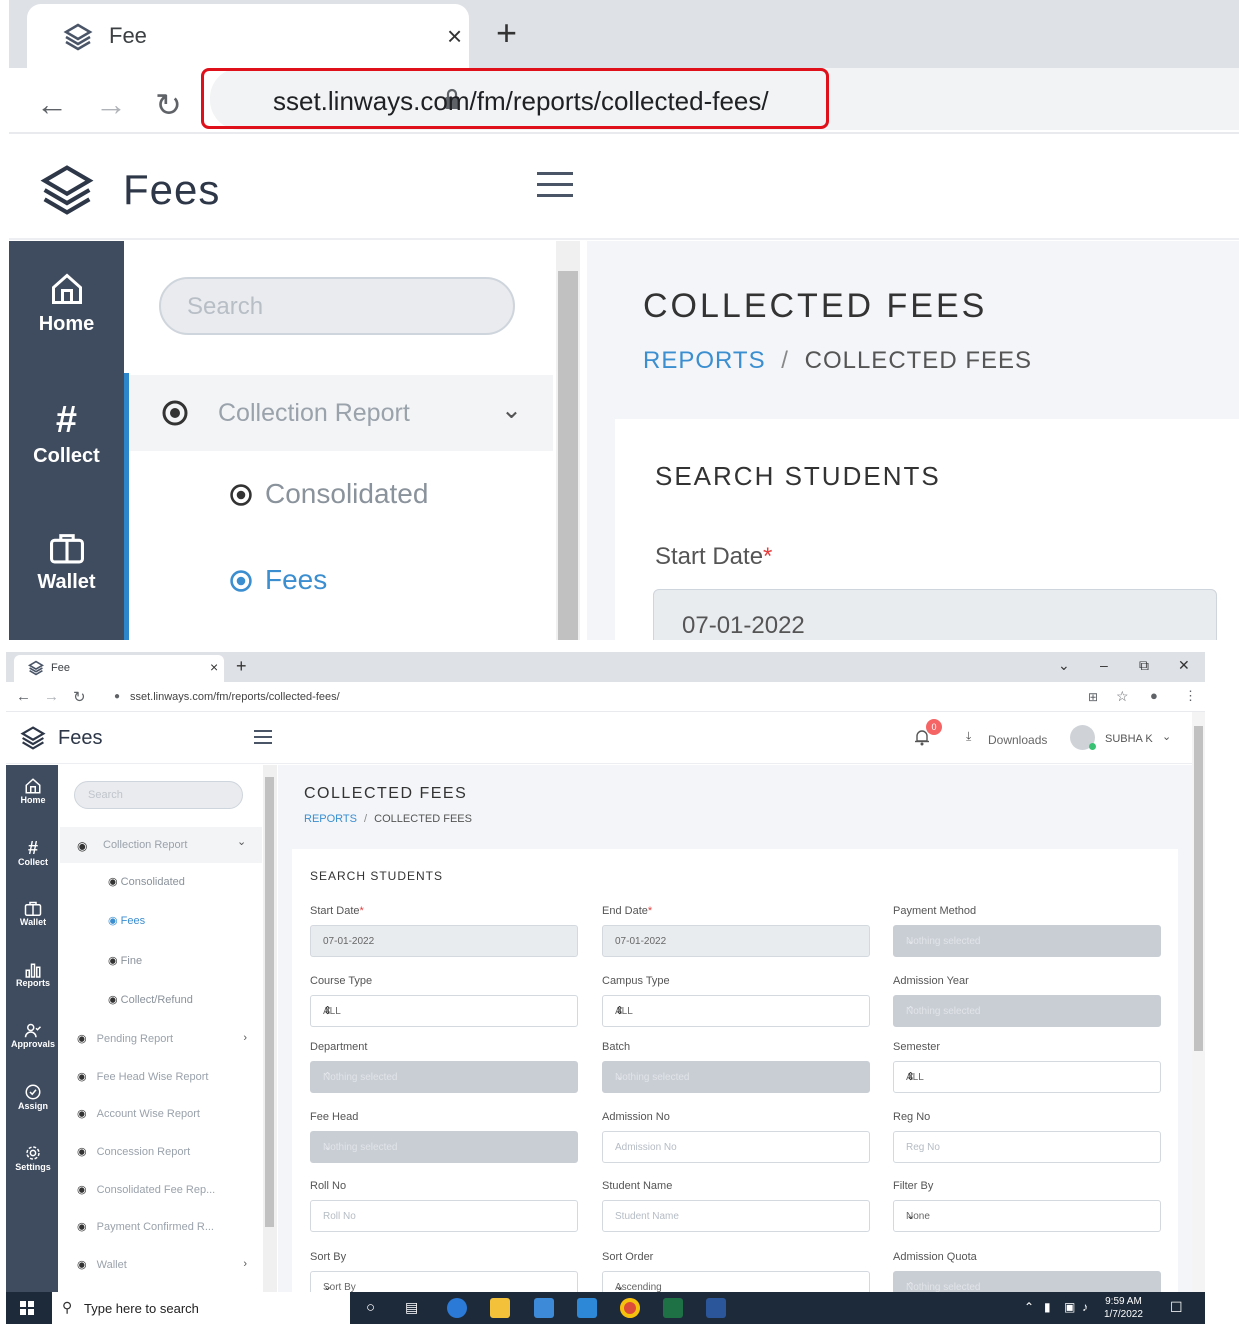 Image resolution: width=1239 pixels, height=1324 pixels. What do you see at coordinates (143, 1076) in the screenshot?
I see `menu-item-fee-head-wise-report: ◉ Fee Head Wise Report` at bounding box center [143, 1076].